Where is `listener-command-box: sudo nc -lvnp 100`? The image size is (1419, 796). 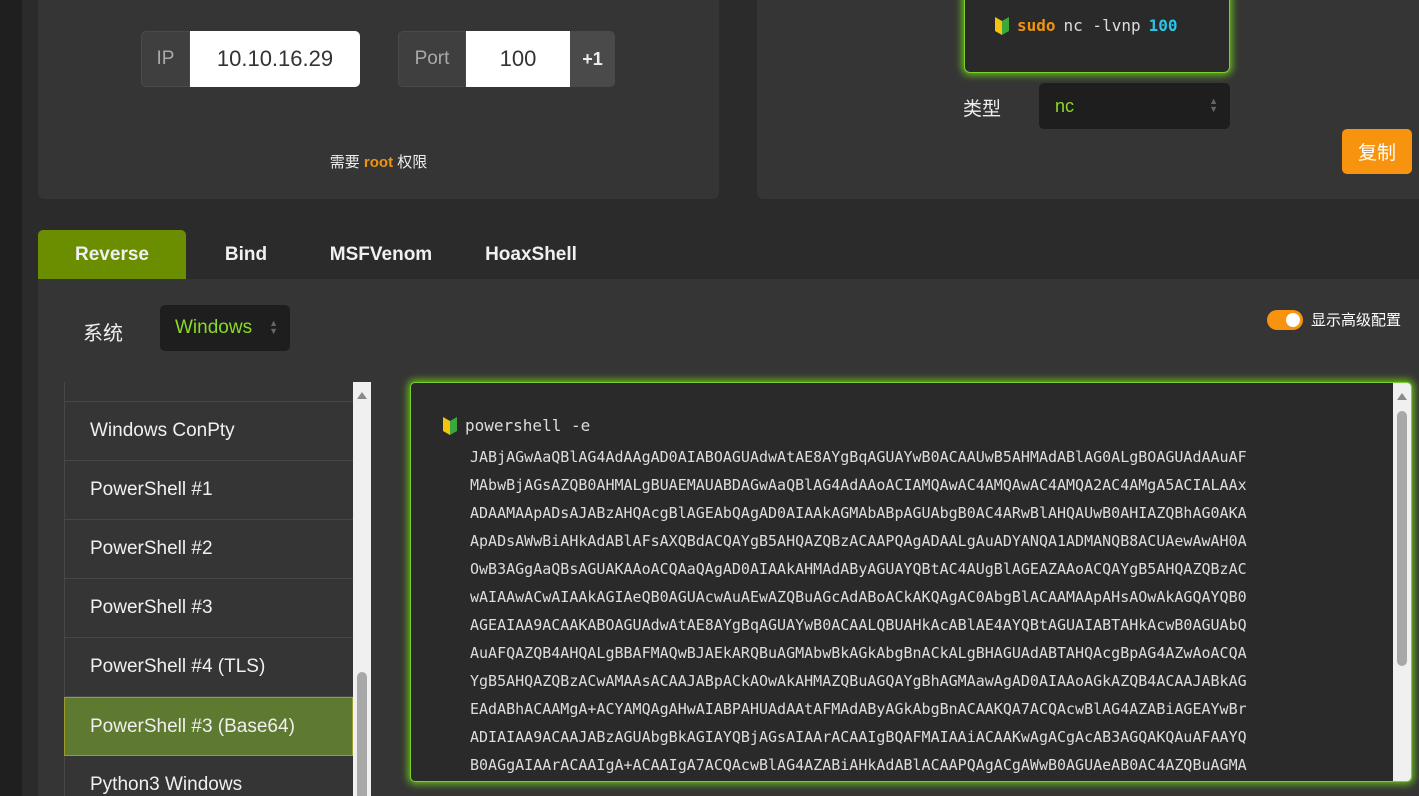 listener-command-box: sudo nc -lvnp 100 is located at coordinates (1097, 36).